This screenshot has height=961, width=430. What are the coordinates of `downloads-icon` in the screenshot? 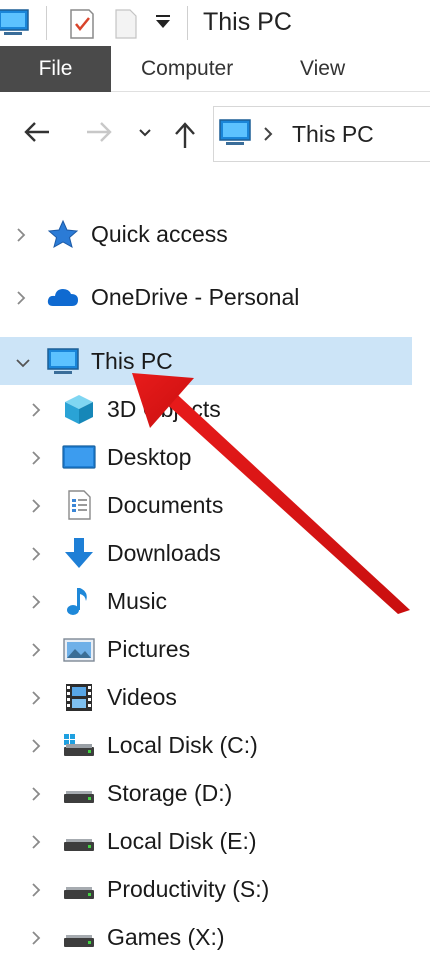 It's located at (79, 553).